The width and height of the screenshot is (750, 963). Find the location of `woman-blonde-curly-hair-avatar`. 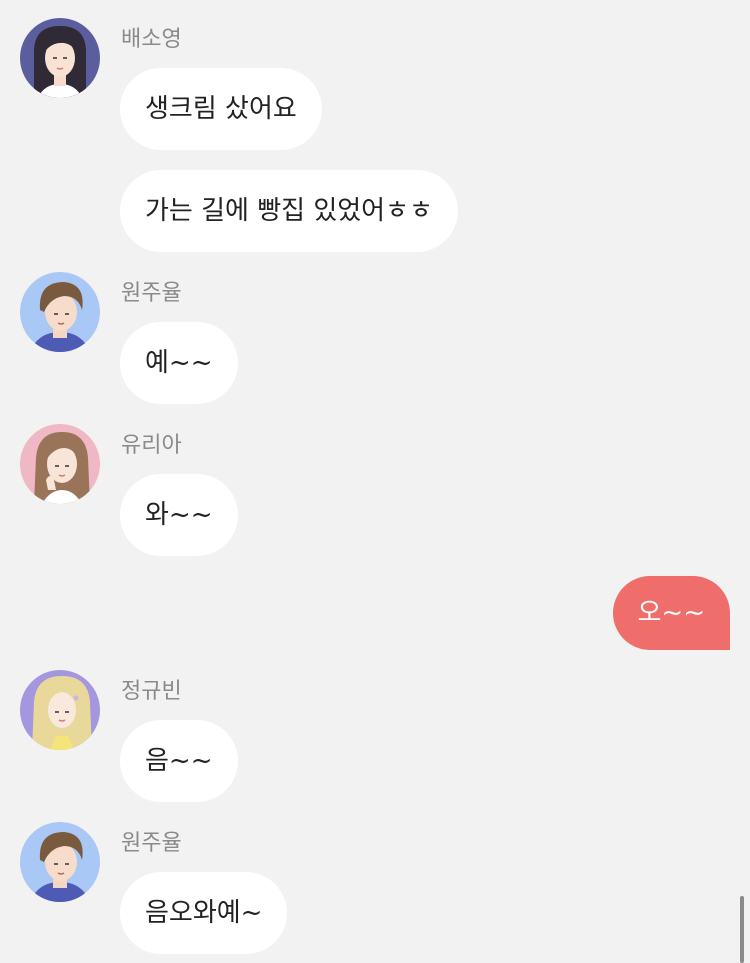

woman-blonde-curly-hair-avatar is located at coordinates (60, 710).